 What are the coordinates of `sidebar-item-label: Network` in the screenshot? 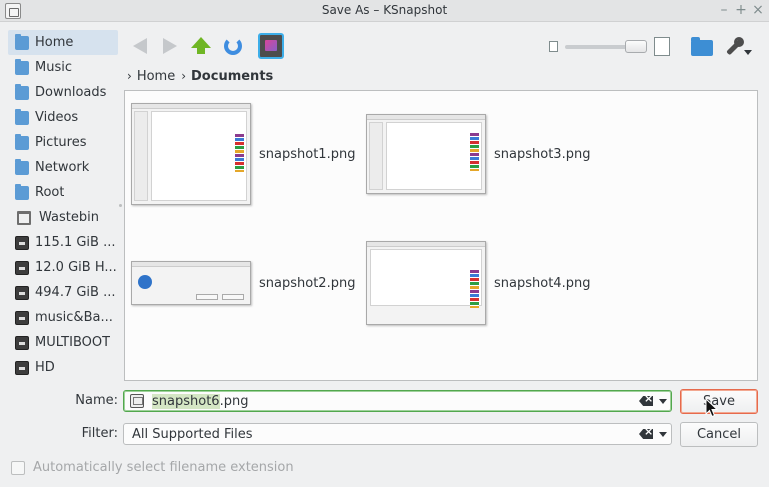 It's located at (62, 167).